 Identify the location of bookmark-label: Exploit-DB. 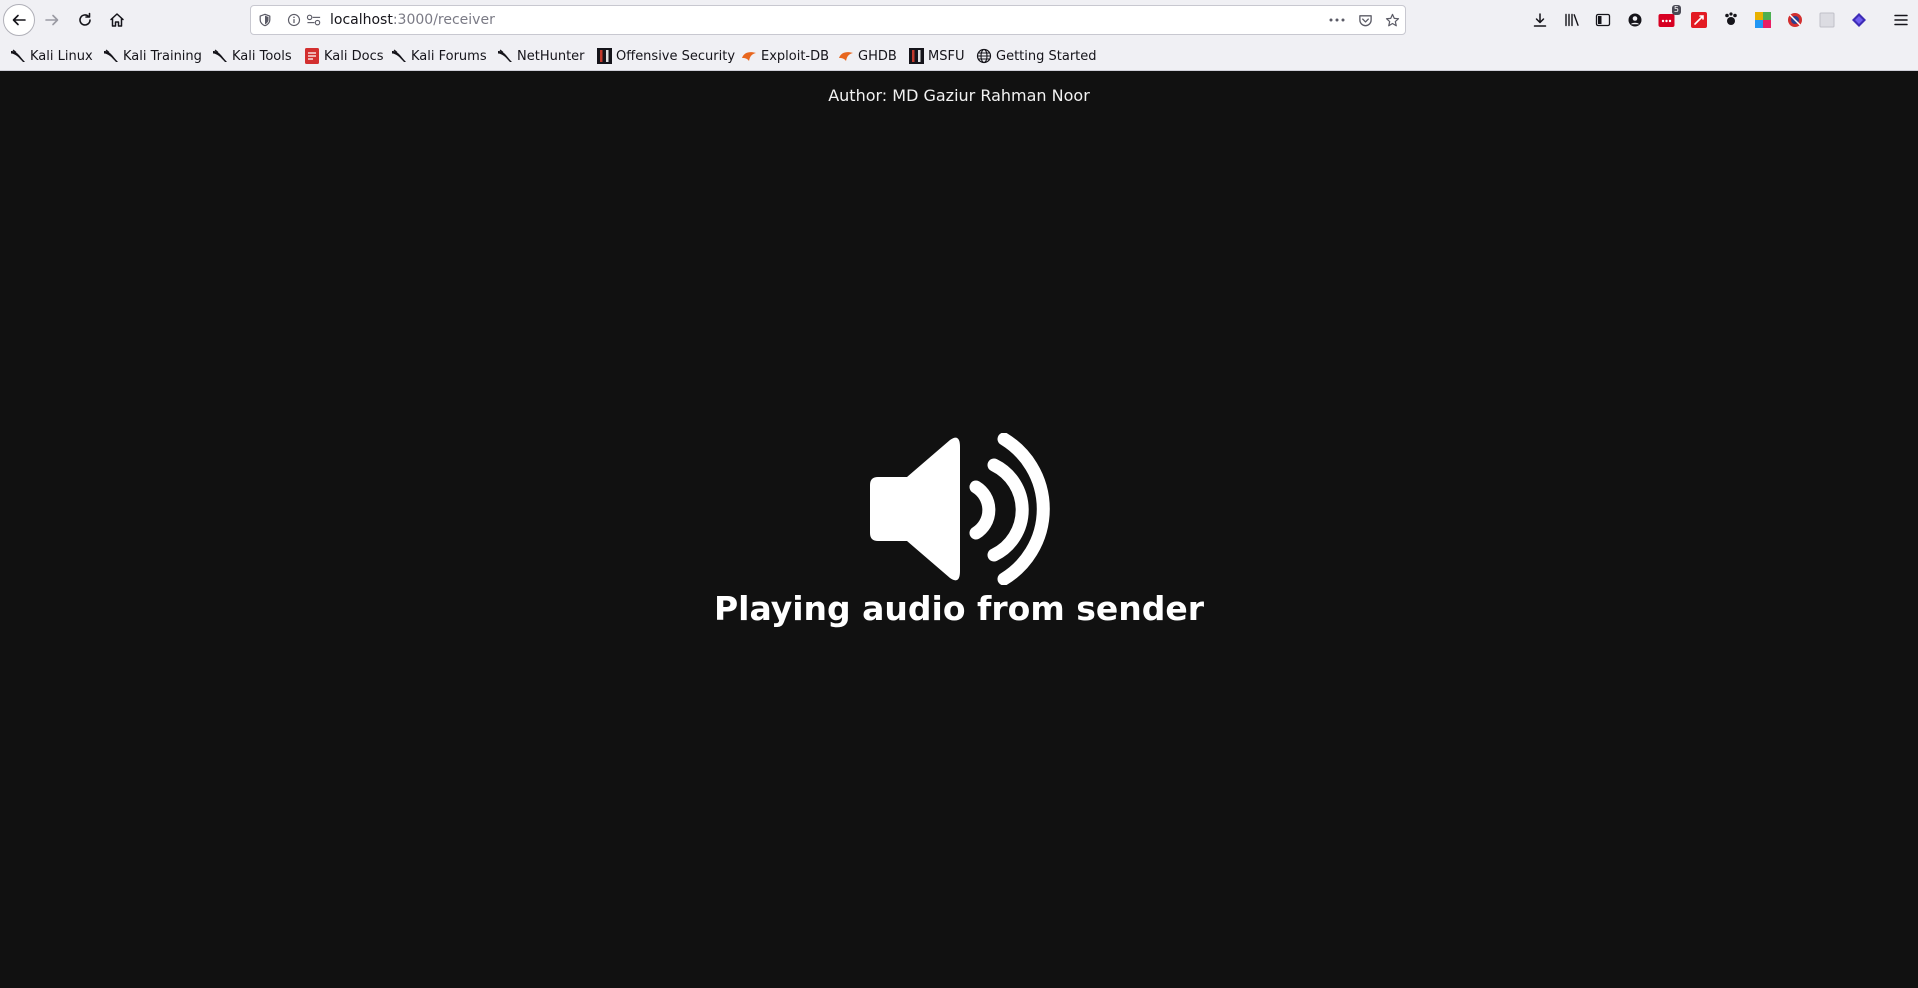
(795, 56).